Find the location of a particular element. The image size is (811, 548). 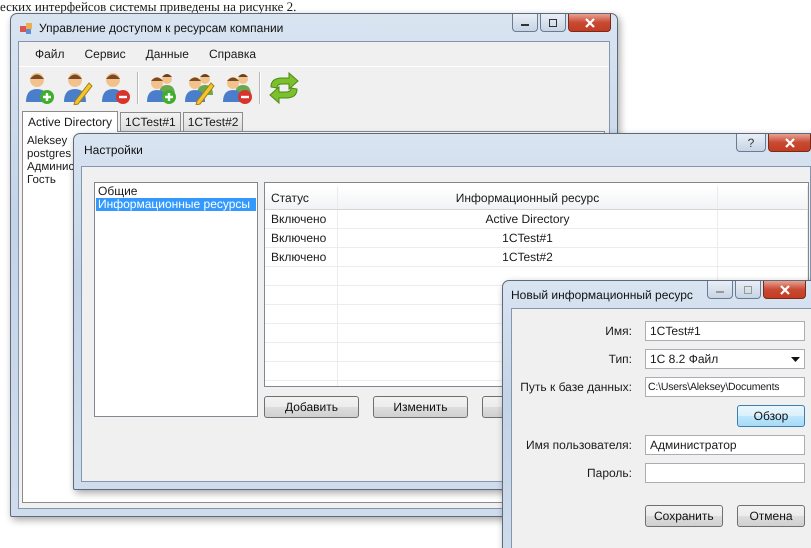

input-field: Администратор is located at coordinates (725, 445).